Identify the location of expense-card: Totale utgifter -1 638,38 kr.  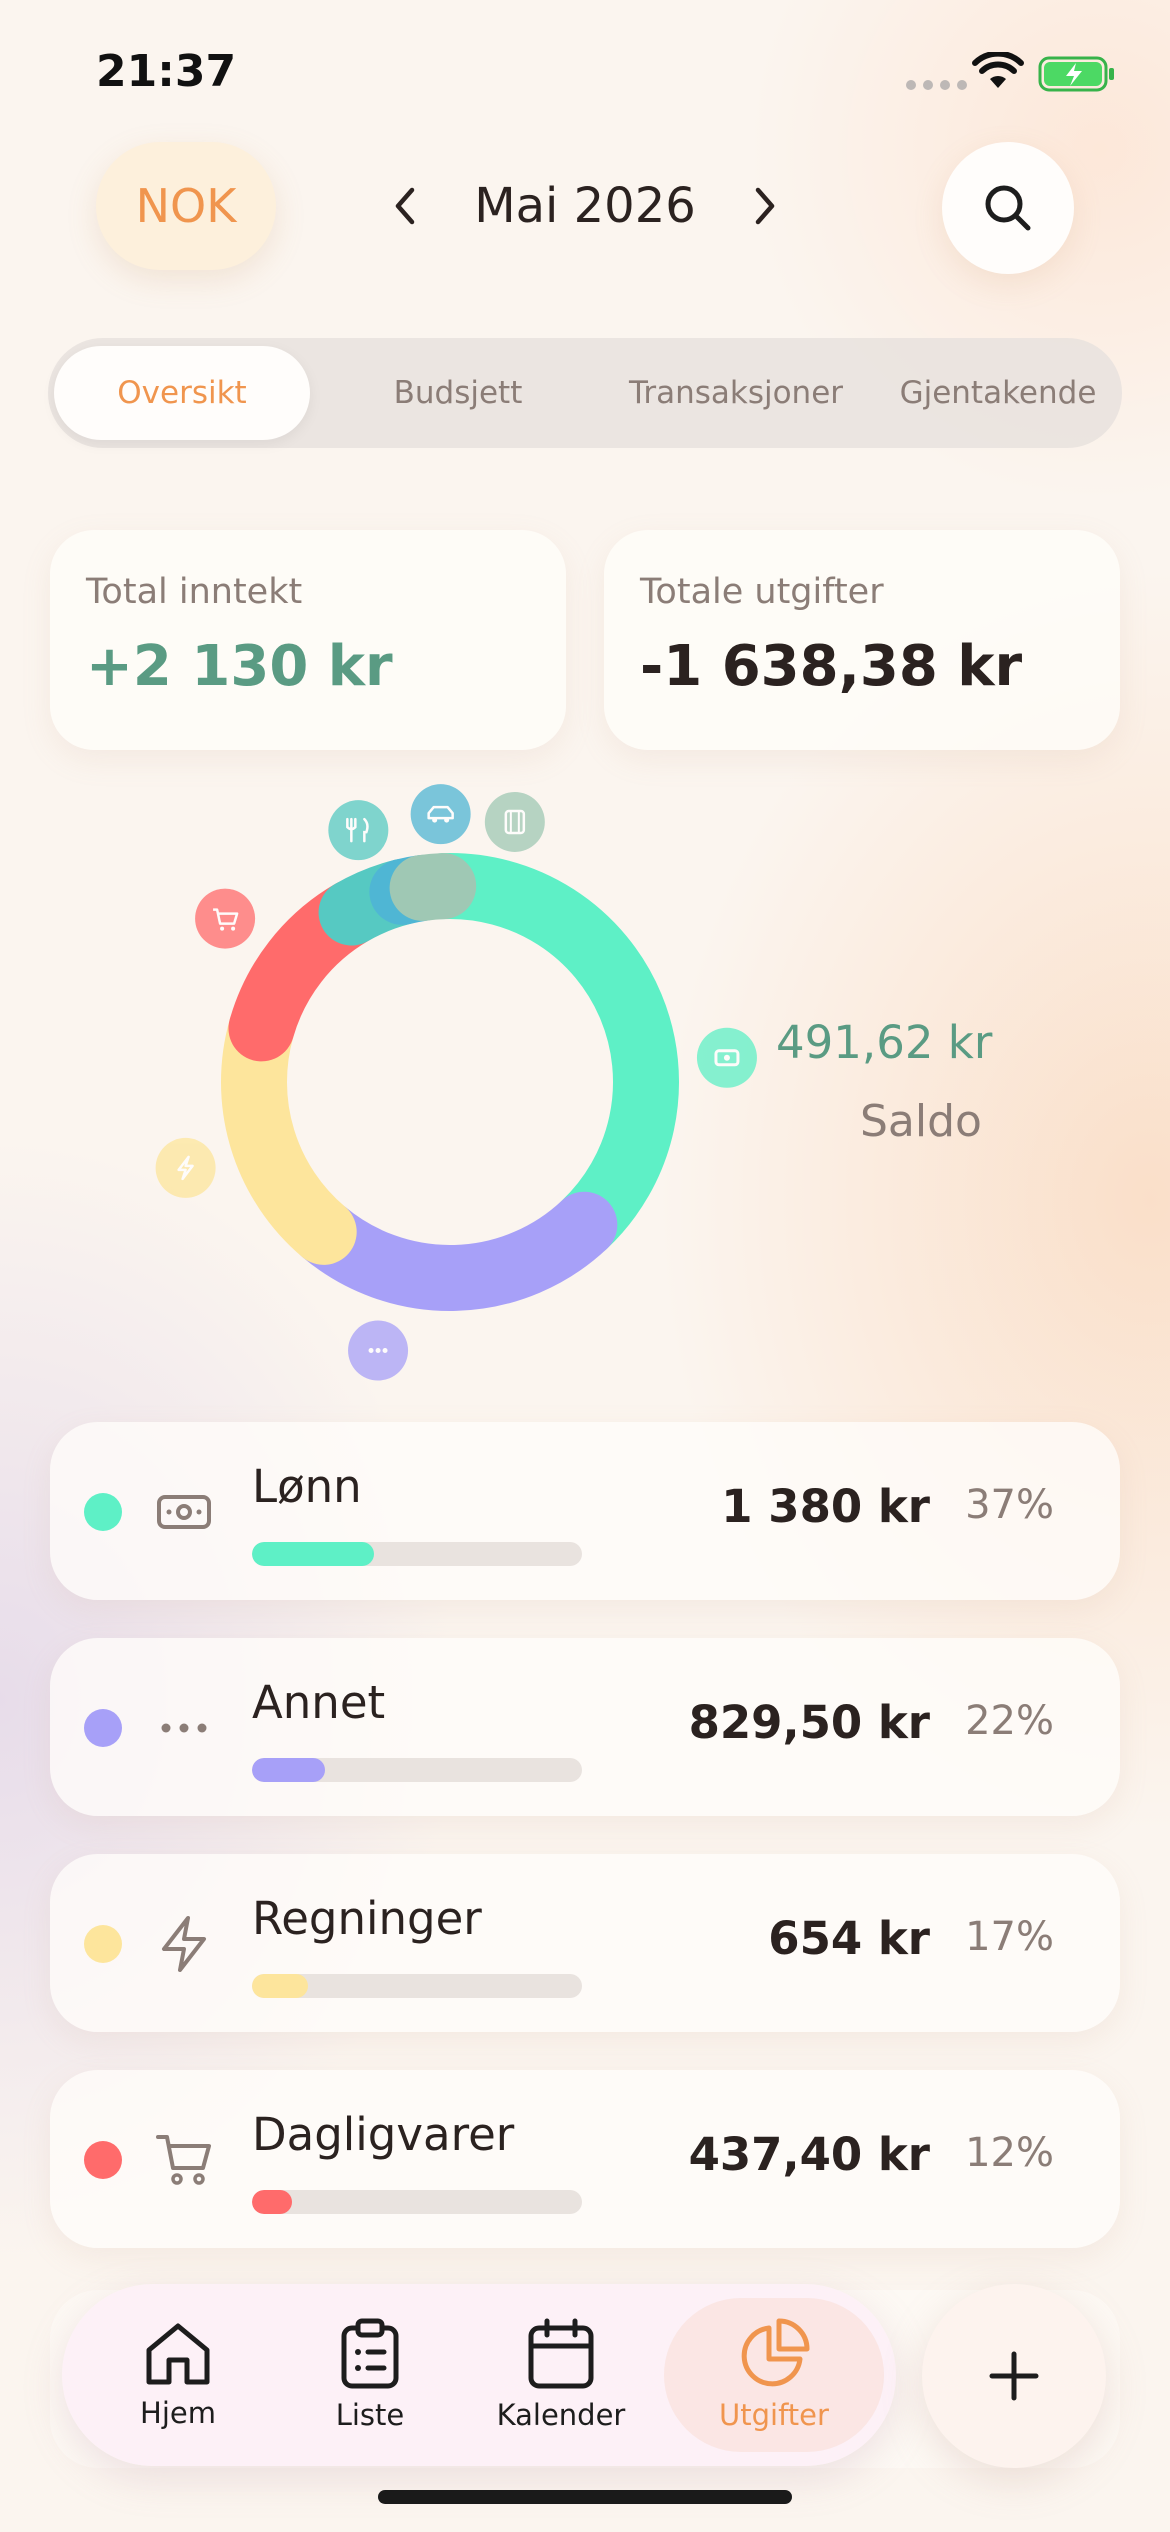
(862, 640).